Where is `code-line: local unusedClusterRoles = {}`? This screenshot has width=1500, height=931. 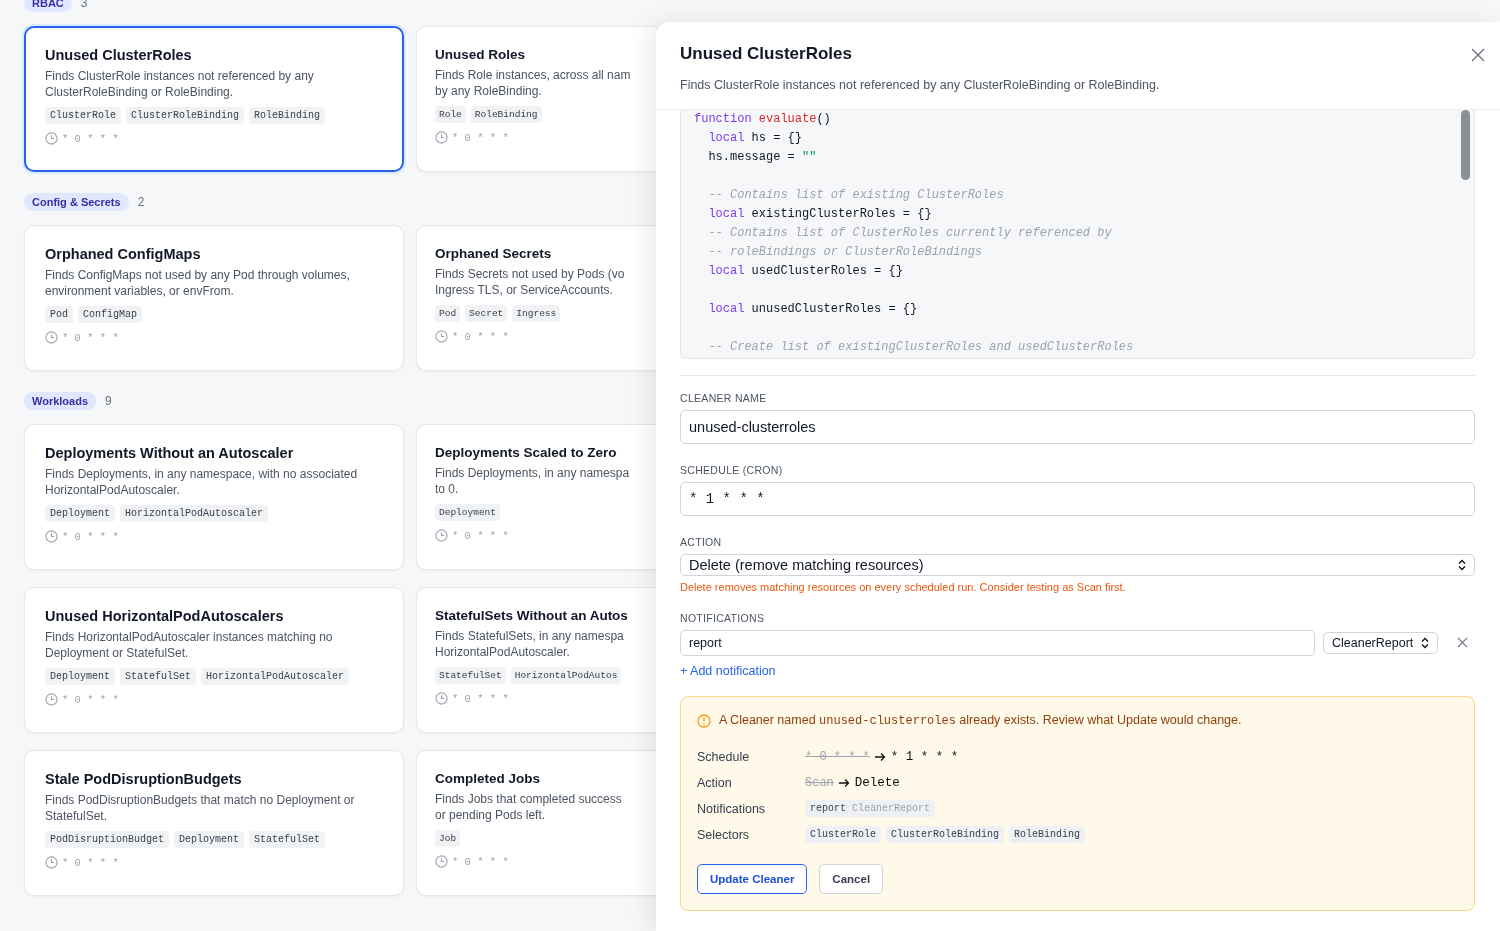
code-line: local unusedClusterRoles = {} is located at coordinates (812, 309).